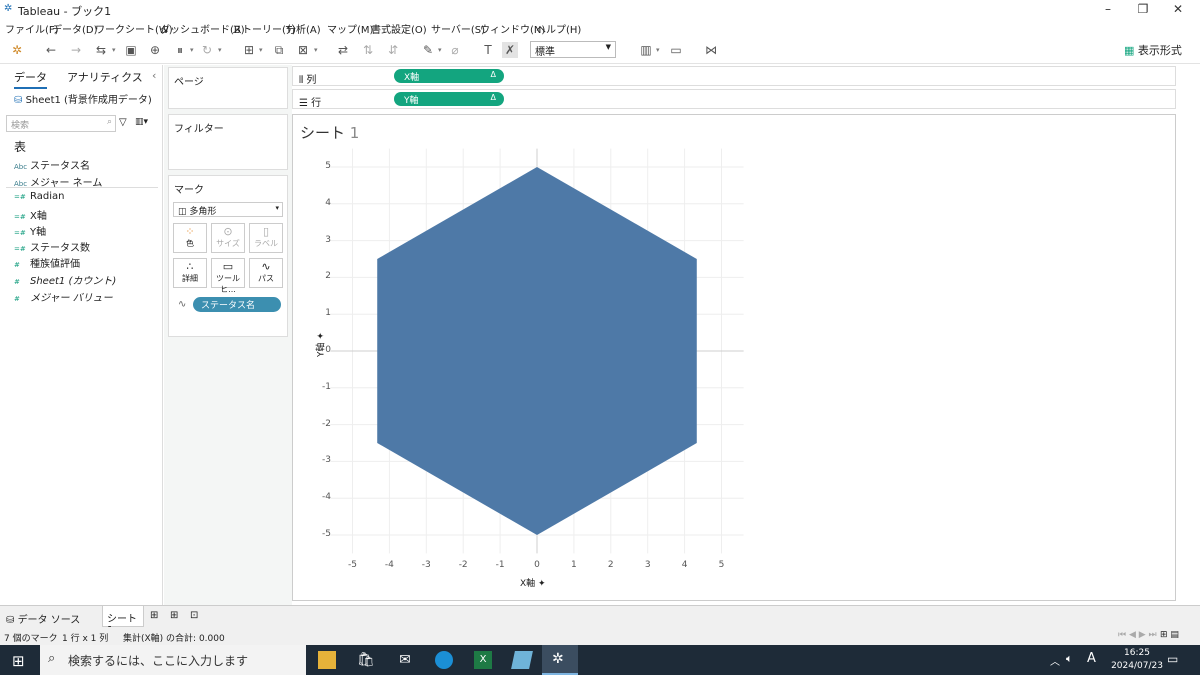 This screenshot has height=675, width=1200. Describe the element at coordinates (405, 660) in the screenshot. I see `mail-icon: ✉` at that location.